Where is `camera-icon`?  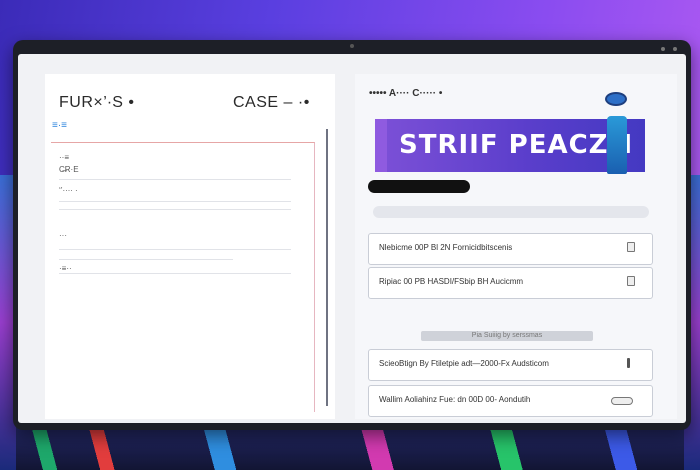 camera-icon is located at coordinates (352, 46).